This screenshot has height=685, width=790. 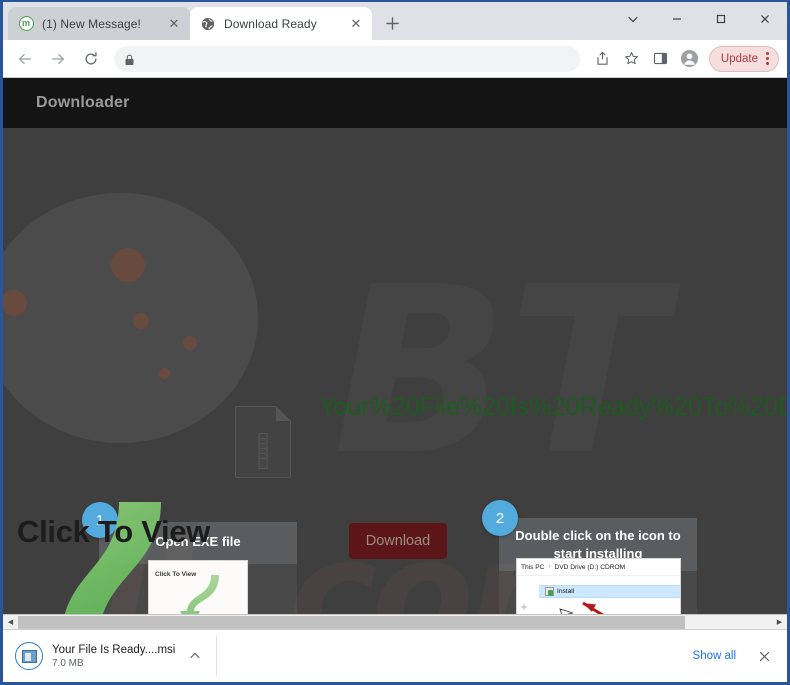 What do you see at coordinates (779, 622) in the screenshot?
I see `scroll-right-arrow-icon: ▶` at bounding box center [779, 622].